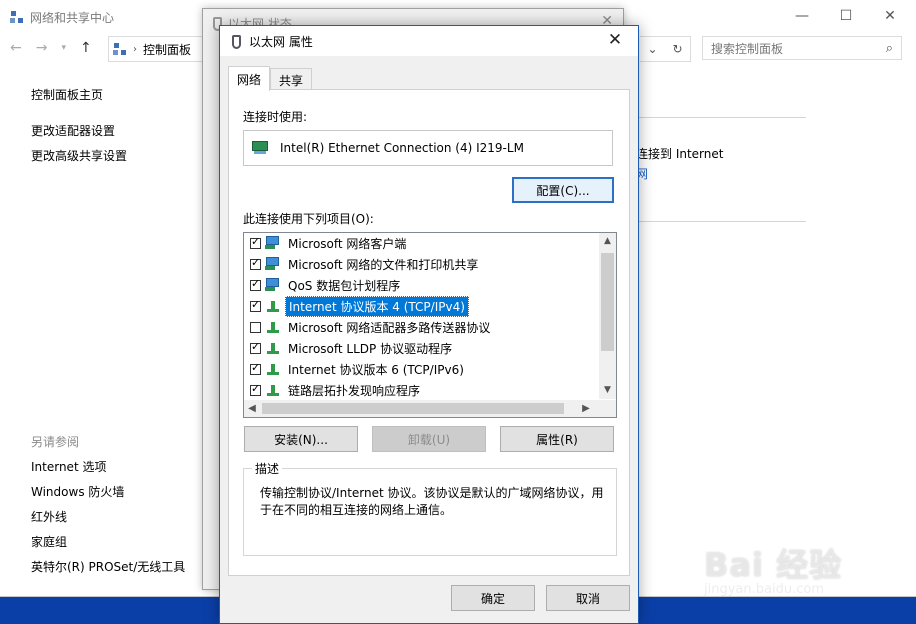 This screenshot has width=916, height=624. I want to click on search-placeholder: 搜索控制面板, so click(747, 48).